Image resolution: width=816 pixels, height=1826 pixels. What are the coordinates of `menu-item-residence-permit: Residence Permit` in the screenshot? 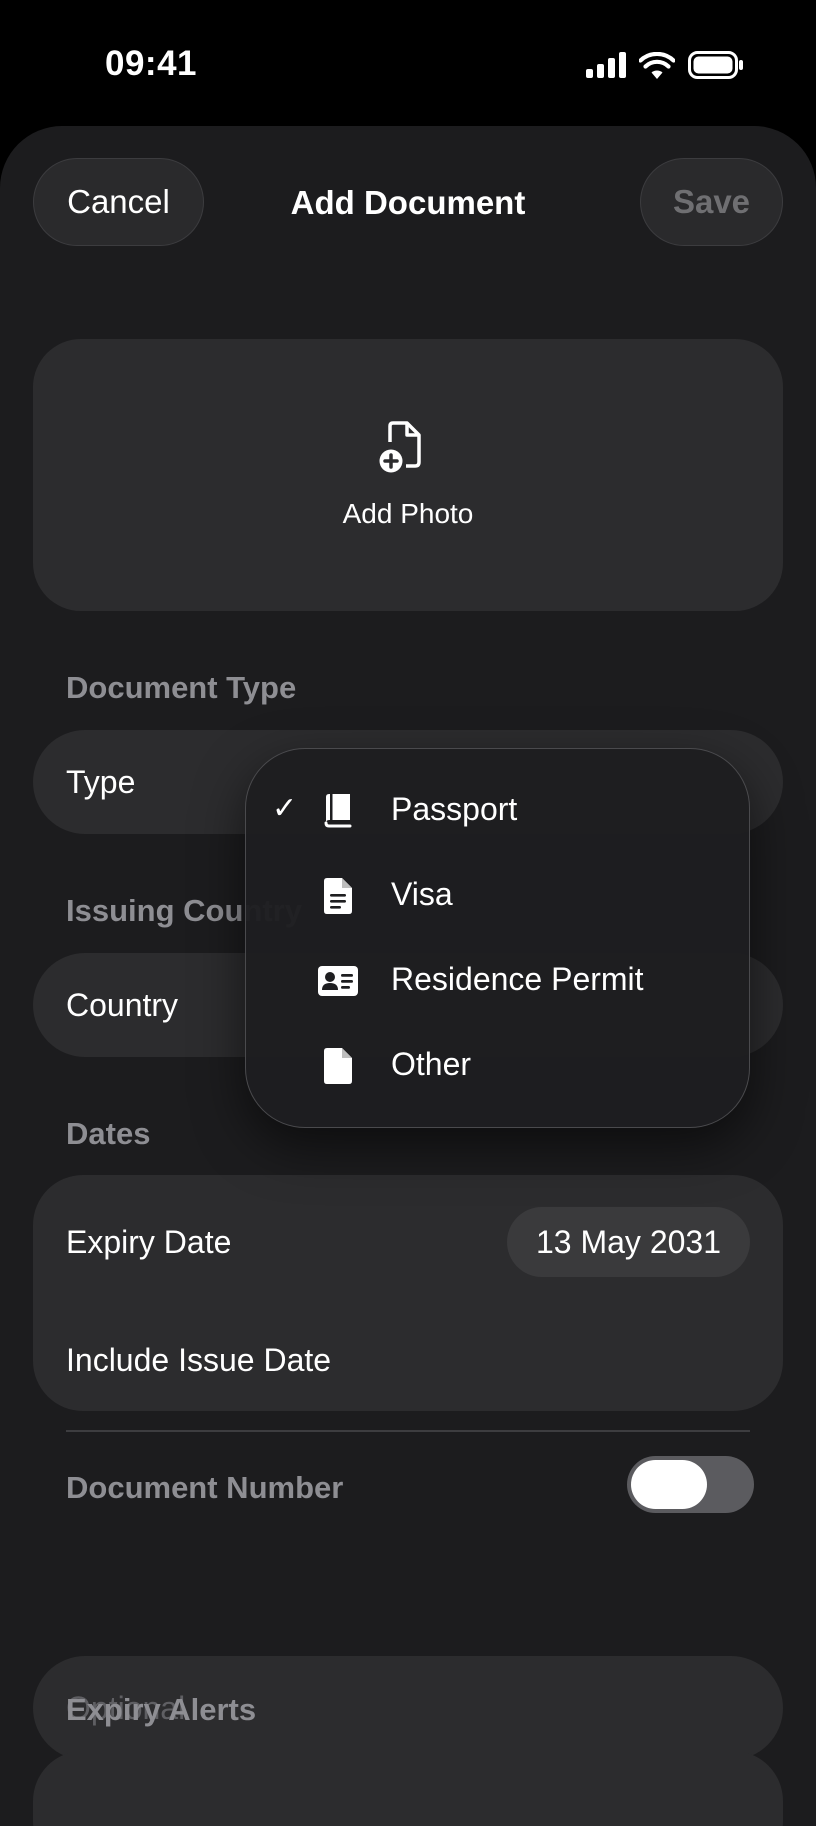 It's located at (497, 981).